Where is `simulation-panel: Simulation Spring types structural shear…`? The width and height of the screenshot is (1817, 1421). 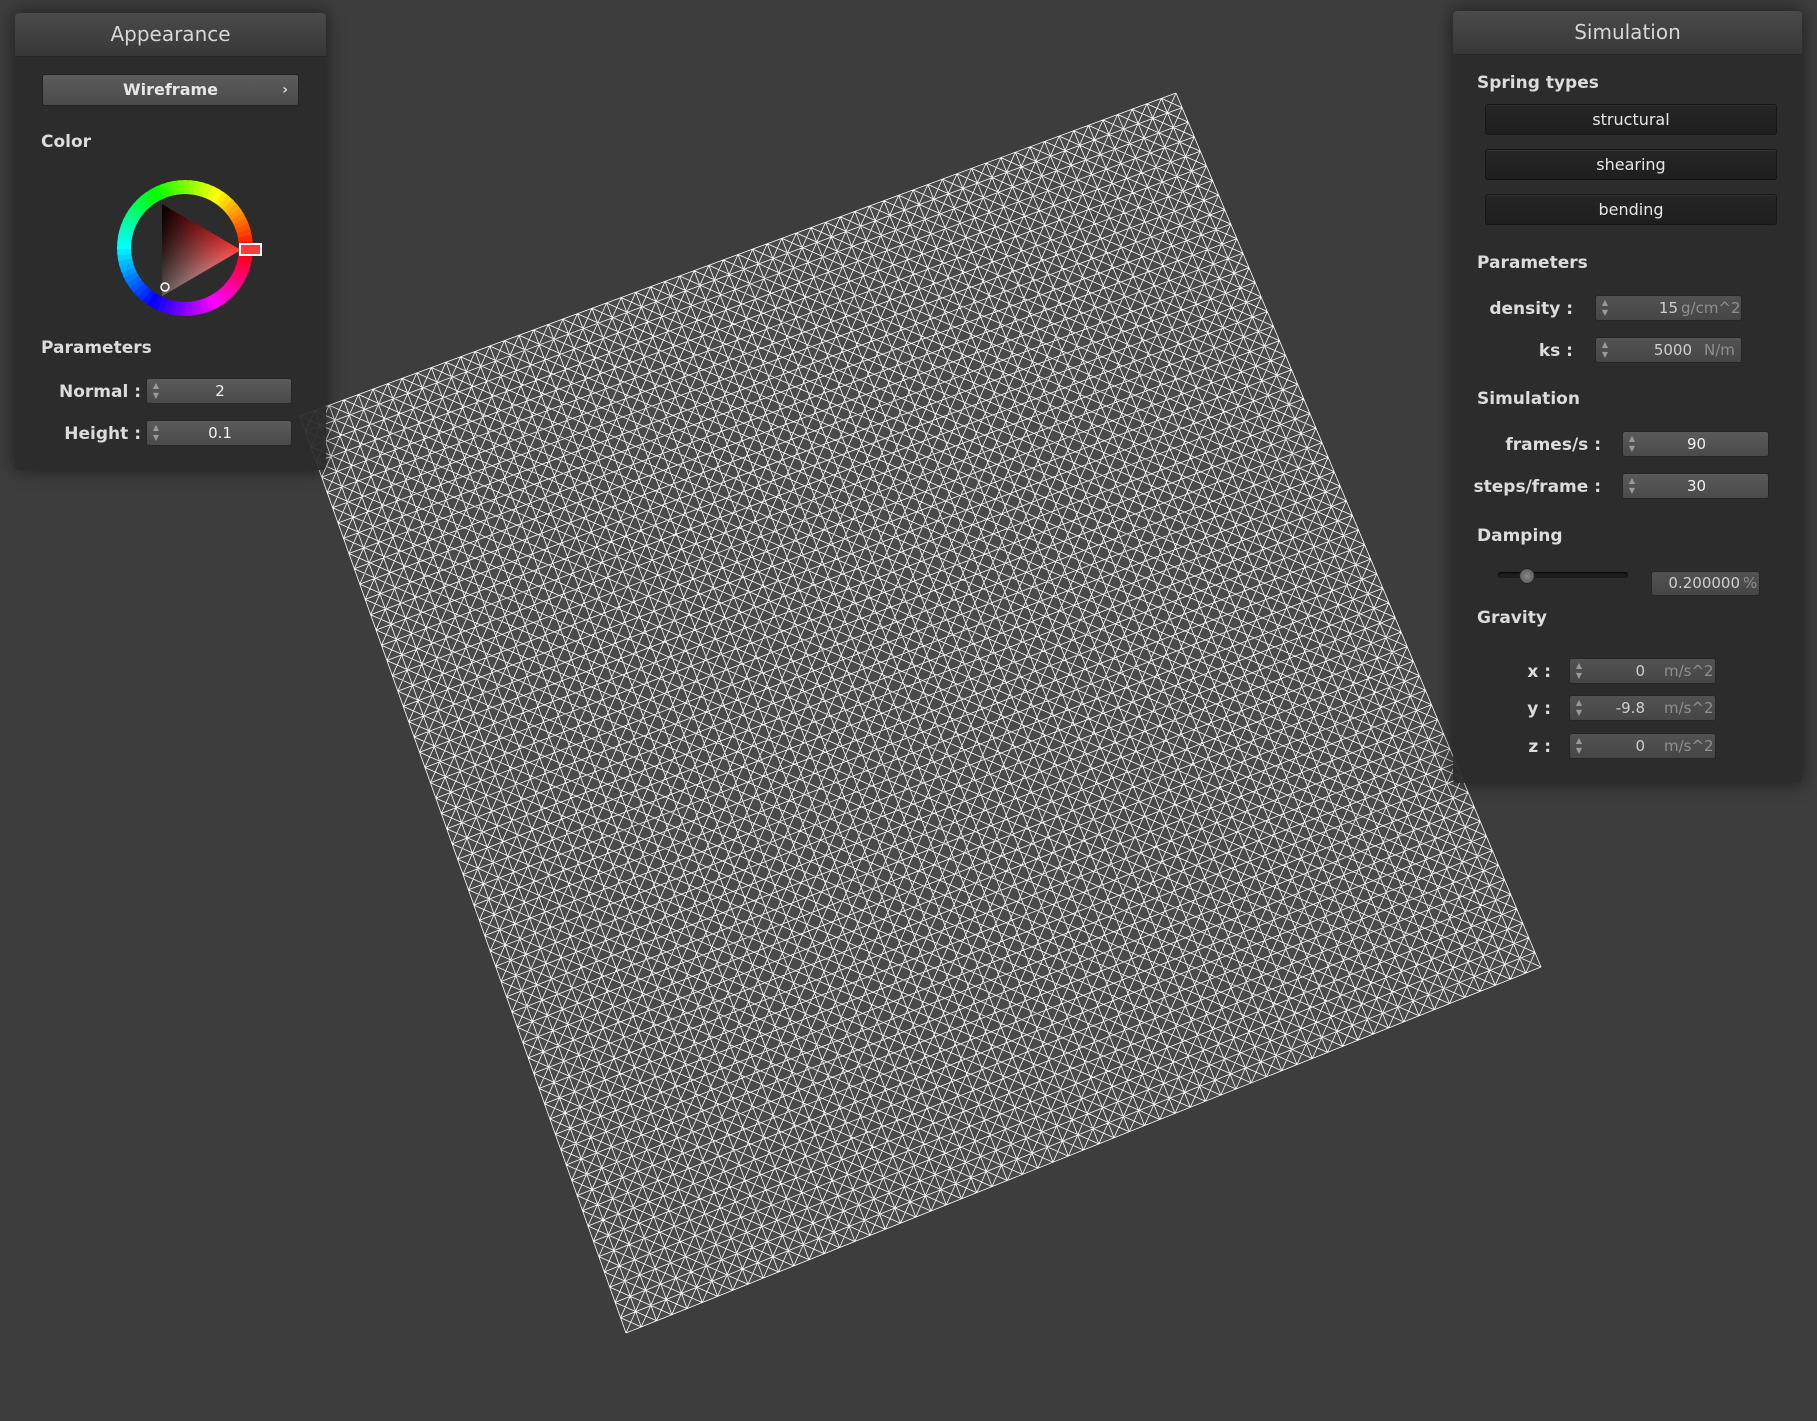
simulation-panel: Simulation Spring types structural shear… is located at coordinates (1627, 397).